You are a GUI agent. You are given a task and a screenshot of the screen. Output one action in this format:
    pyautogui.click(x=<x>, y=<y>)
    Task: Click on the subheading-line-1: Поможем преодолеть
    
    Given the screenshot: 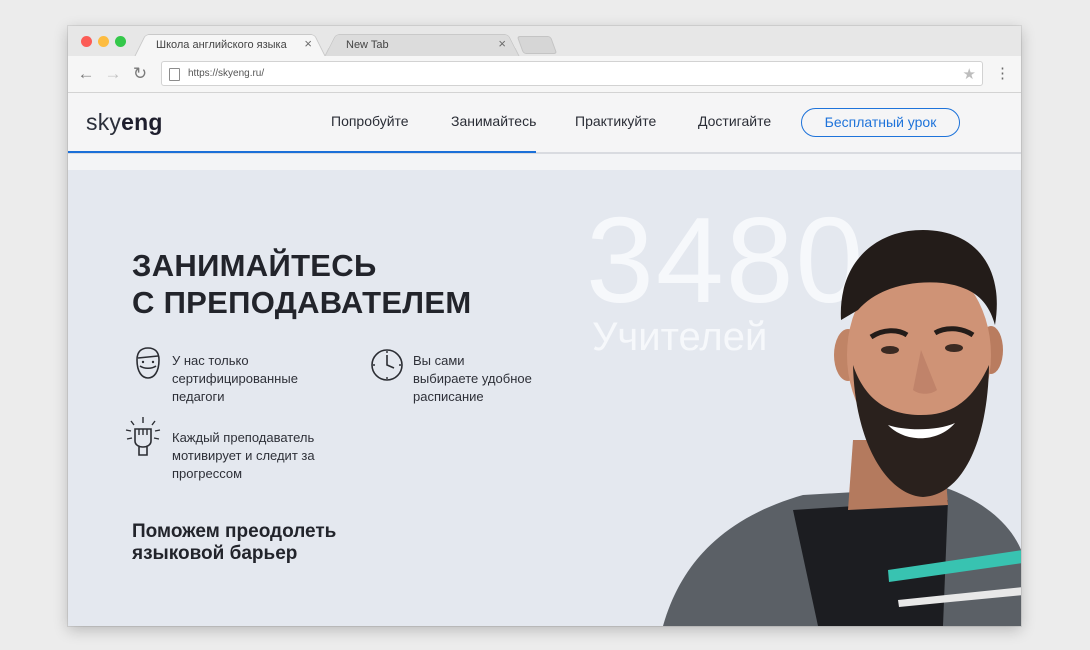 What is the action you would take?
    pyautogui.click(x=234, y=531)
    